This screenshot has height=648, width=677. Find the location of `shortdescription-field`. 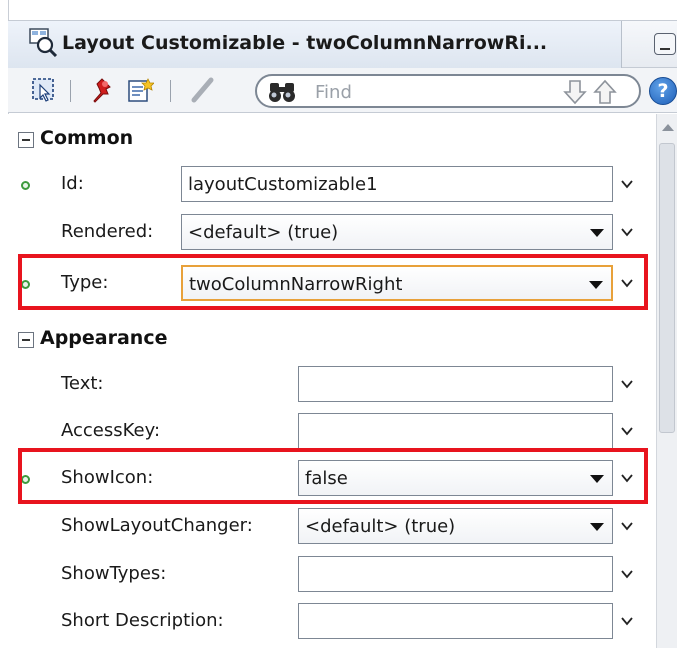

shortdescription-field is located at coordinates (455, 621).